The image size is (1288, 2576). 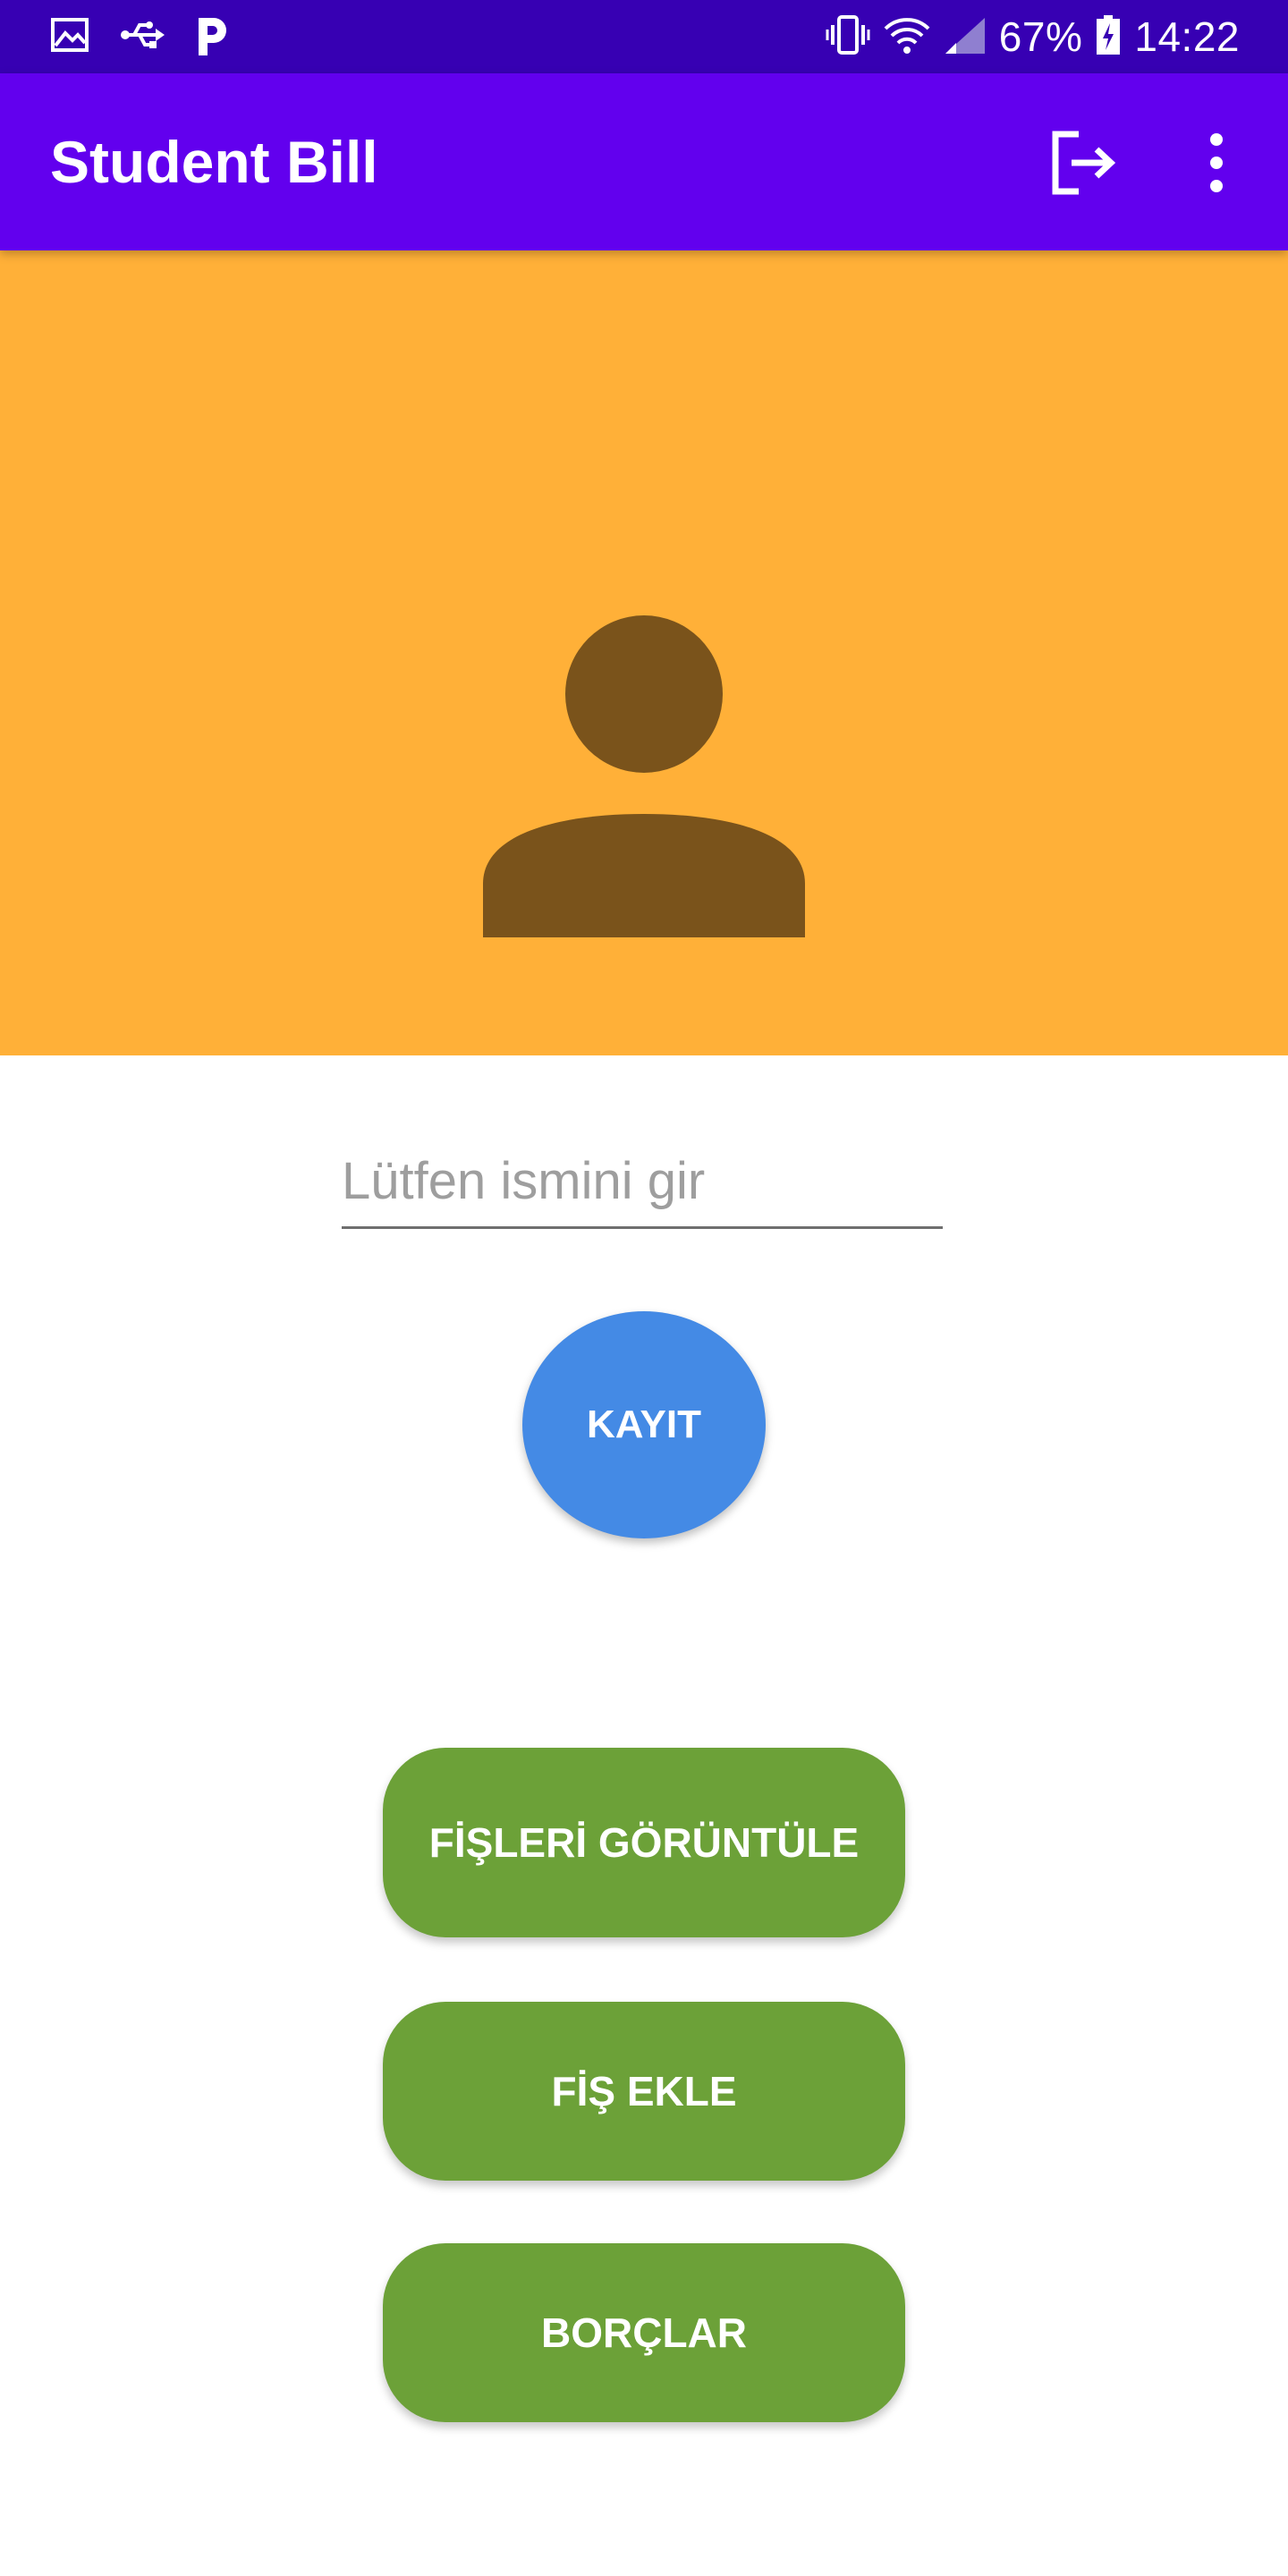 What do you see at coordinates (1187, 36) in the screenshot?
I see `clock: 14:22` at bounding box center [1187, 36].